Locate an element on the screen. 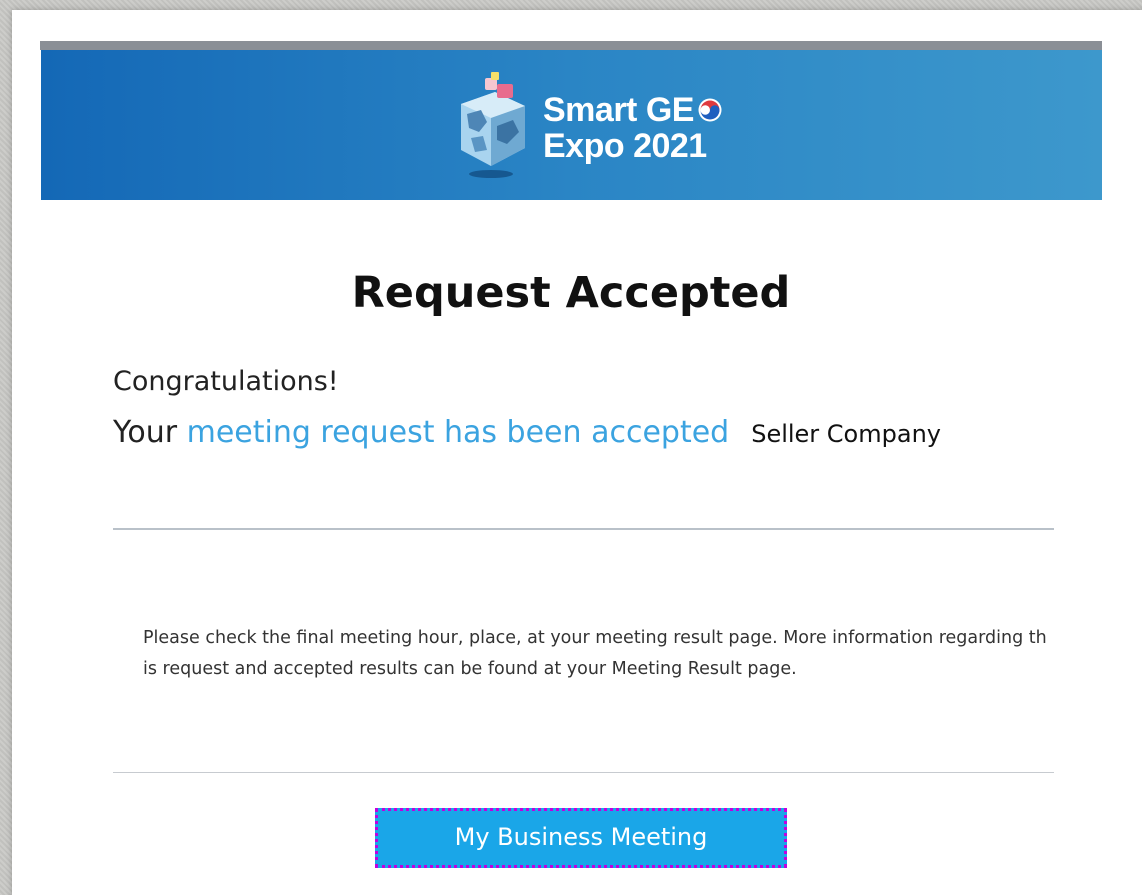 This screenshot has height=895, width=1142. logo-text: Smart GE Expo 2021 is located at coordinates (633, 128).